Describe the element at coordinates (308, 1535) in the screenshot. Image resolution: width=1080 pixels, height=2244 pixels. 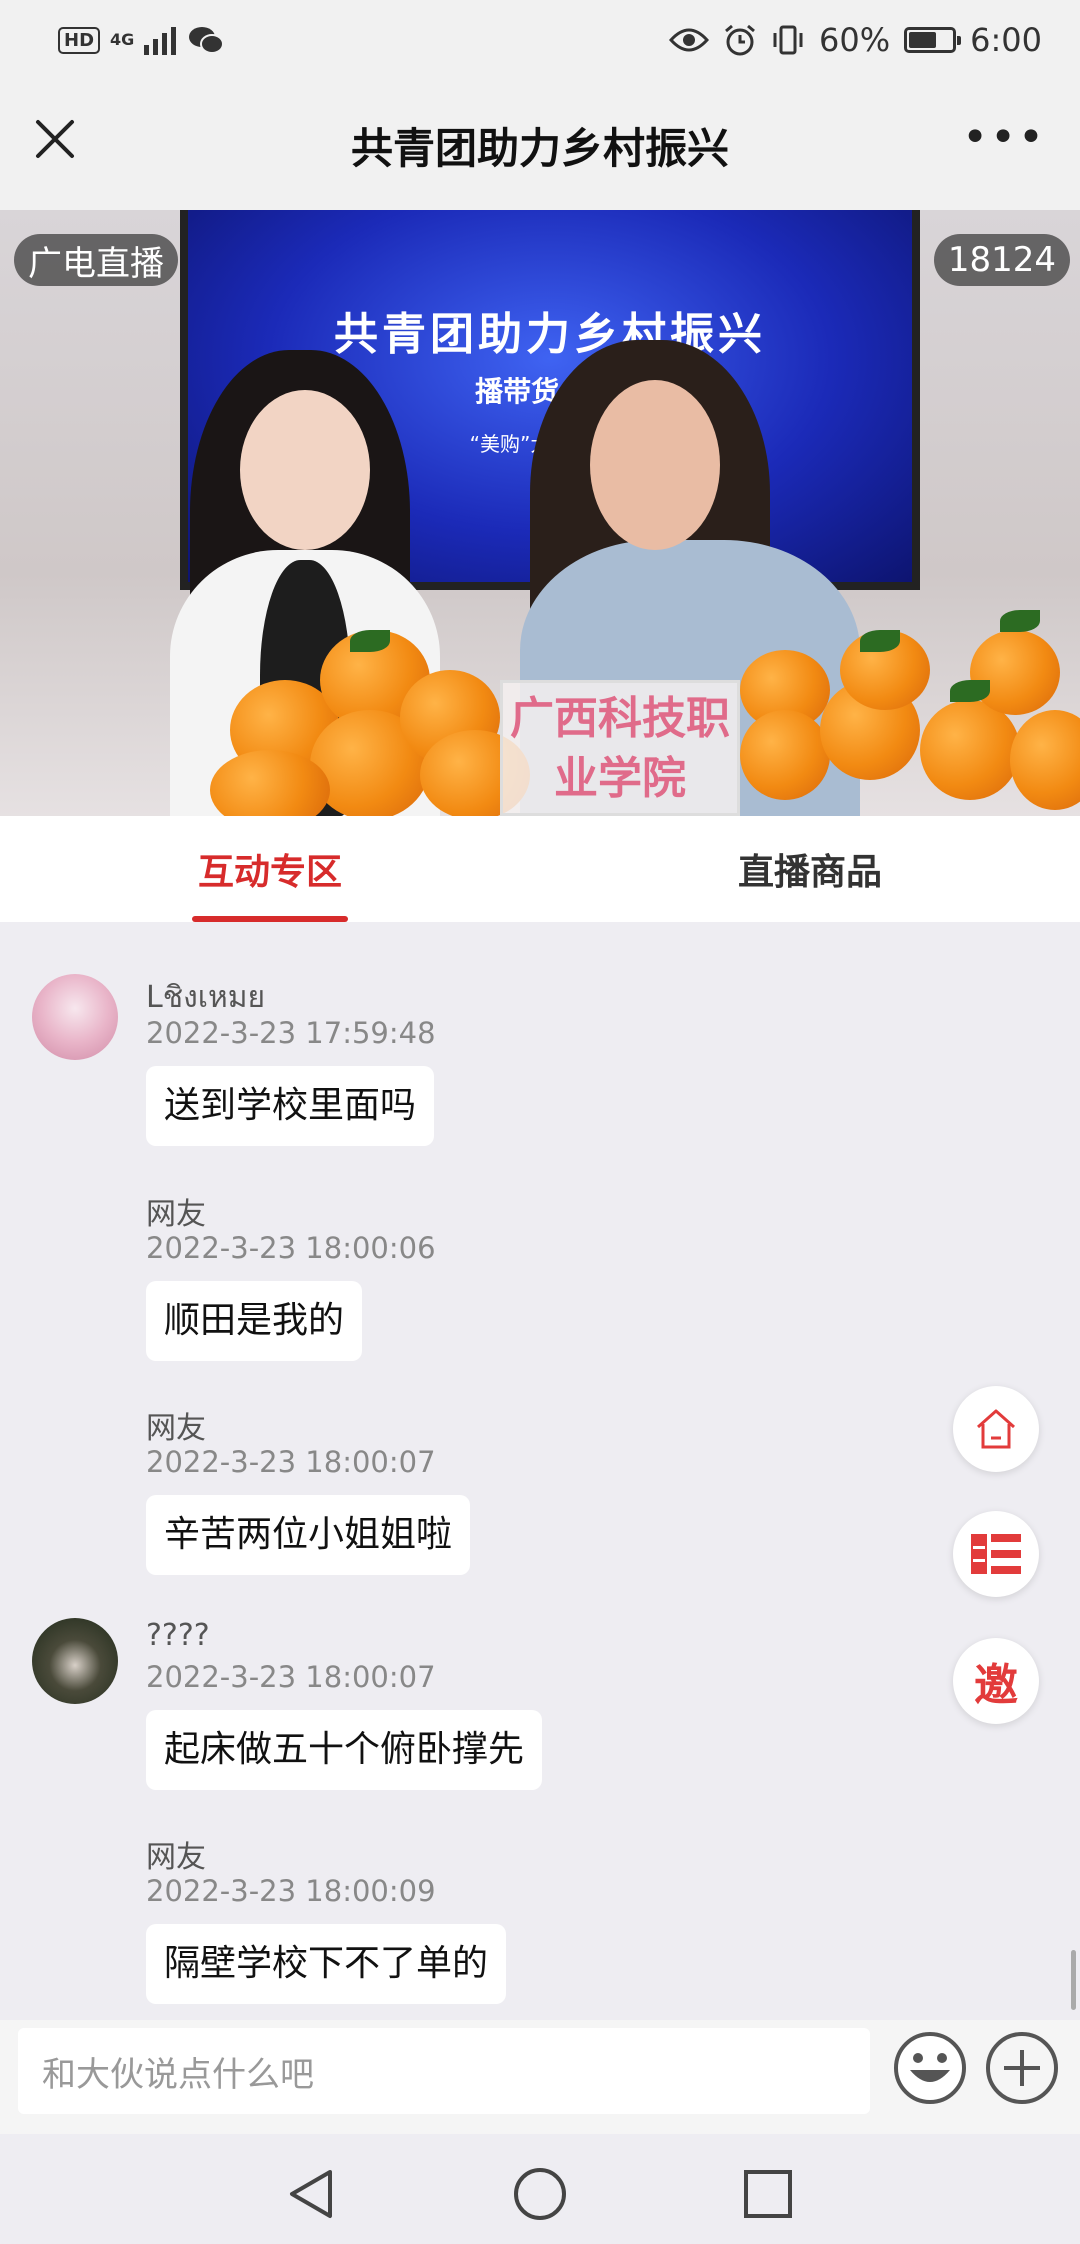
I see `message-bubble: 辛苦两位小姐姐啦` at that location.